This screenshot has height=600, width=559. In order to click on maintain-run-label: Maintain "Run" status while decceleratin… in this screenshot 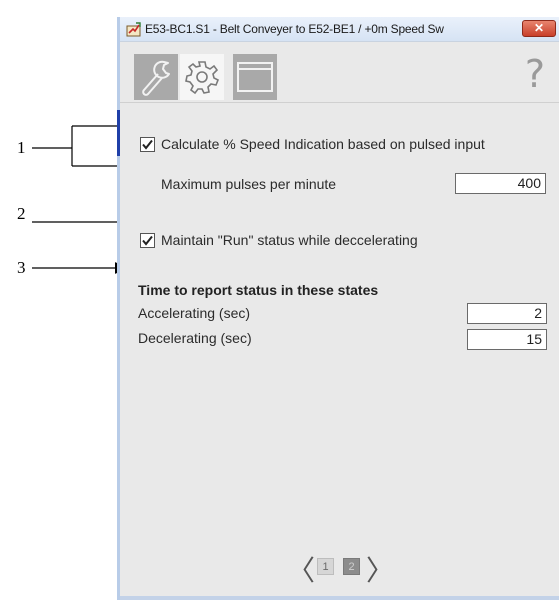, I will do `click(289, 240)`.